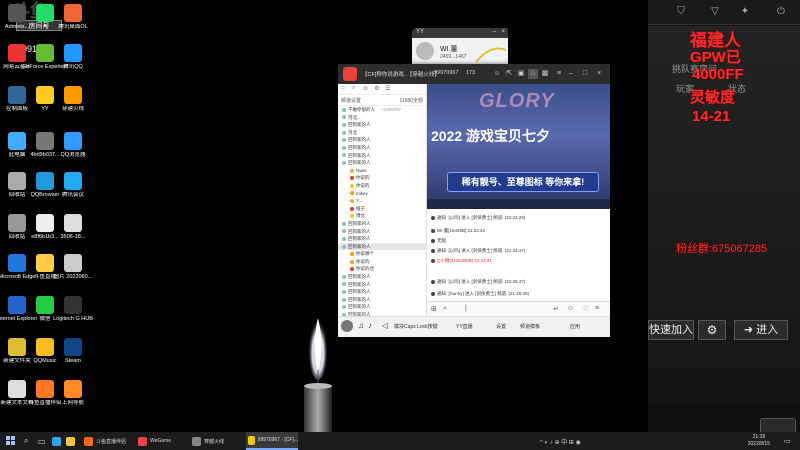 The image size is (800, 450). I want to click on channel-tree-item: 橙子, so click(382, 209).